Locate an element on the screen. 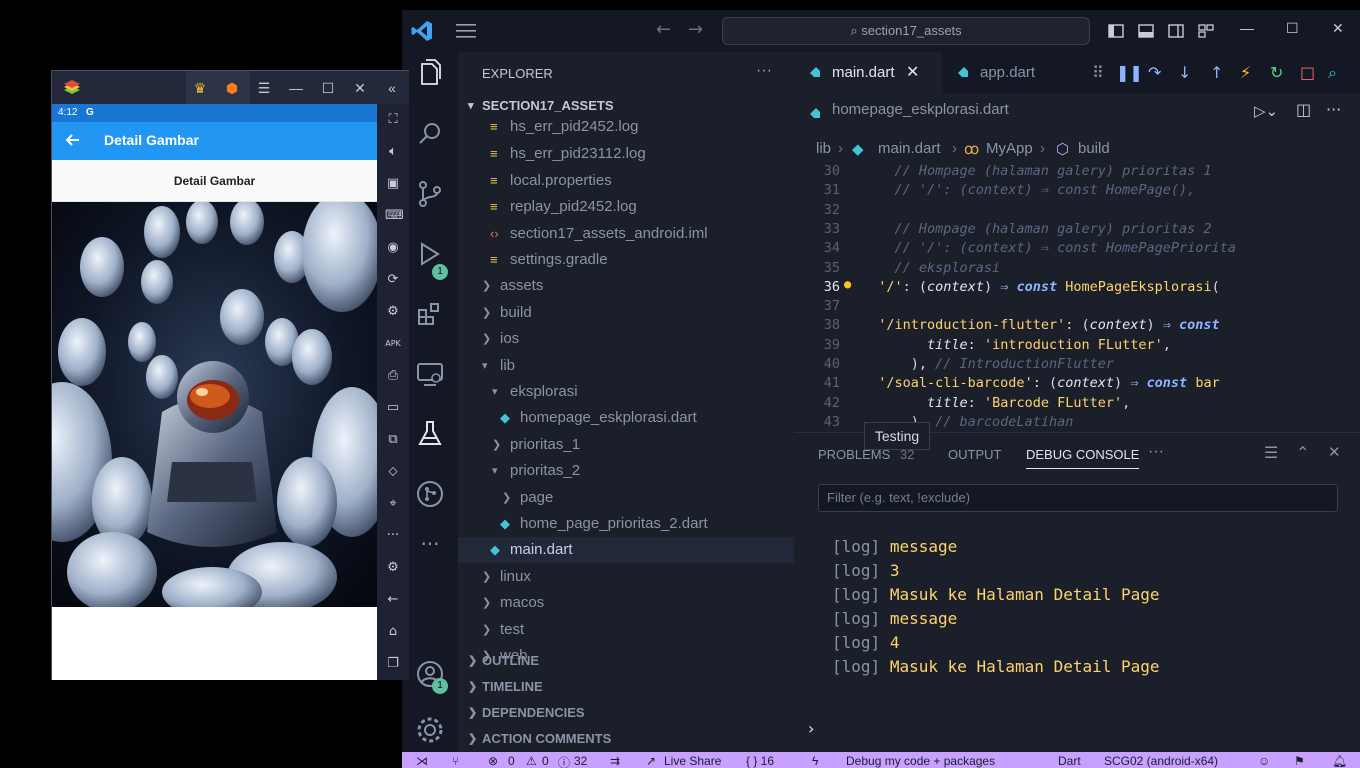  tree-file: ◆ homepage_eskplorasi.dart is located at coordinates (626, 418).